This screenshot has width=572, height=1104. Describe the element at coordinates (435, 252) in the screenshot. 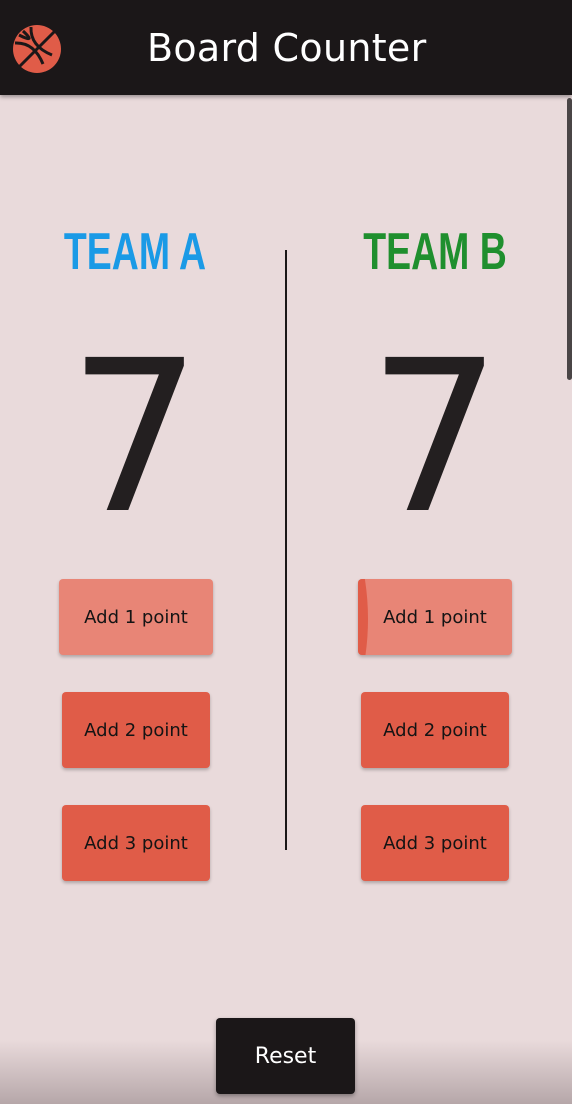

I see `team-b-name: TEAM B` at that location.